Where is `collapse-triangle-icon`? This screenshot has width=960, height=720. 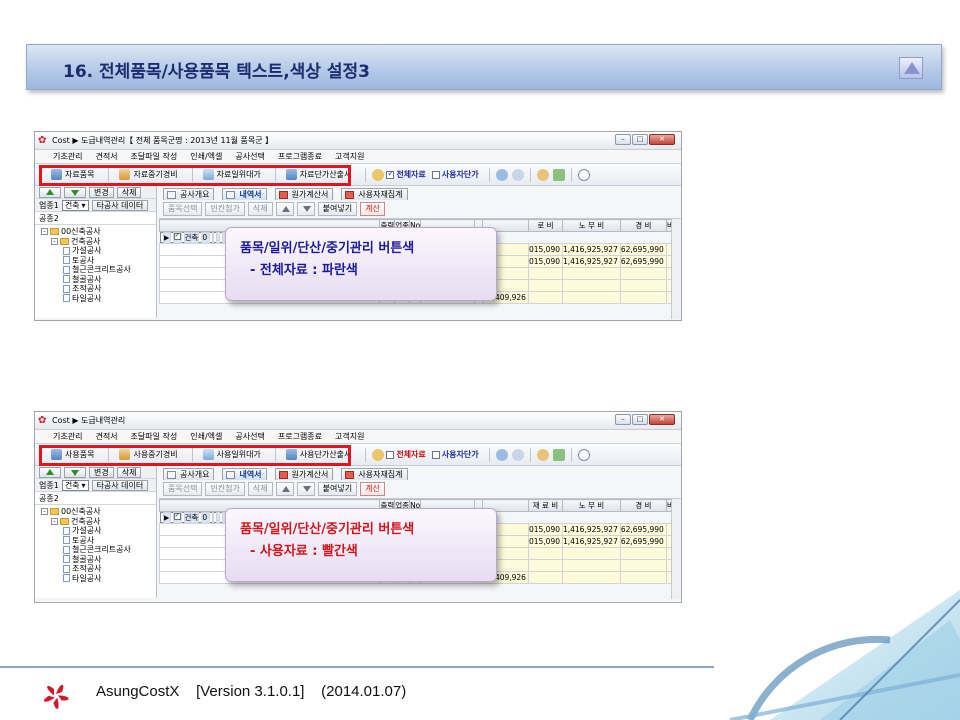 collapse-triangle-icon is located at coordinates (911, 68).